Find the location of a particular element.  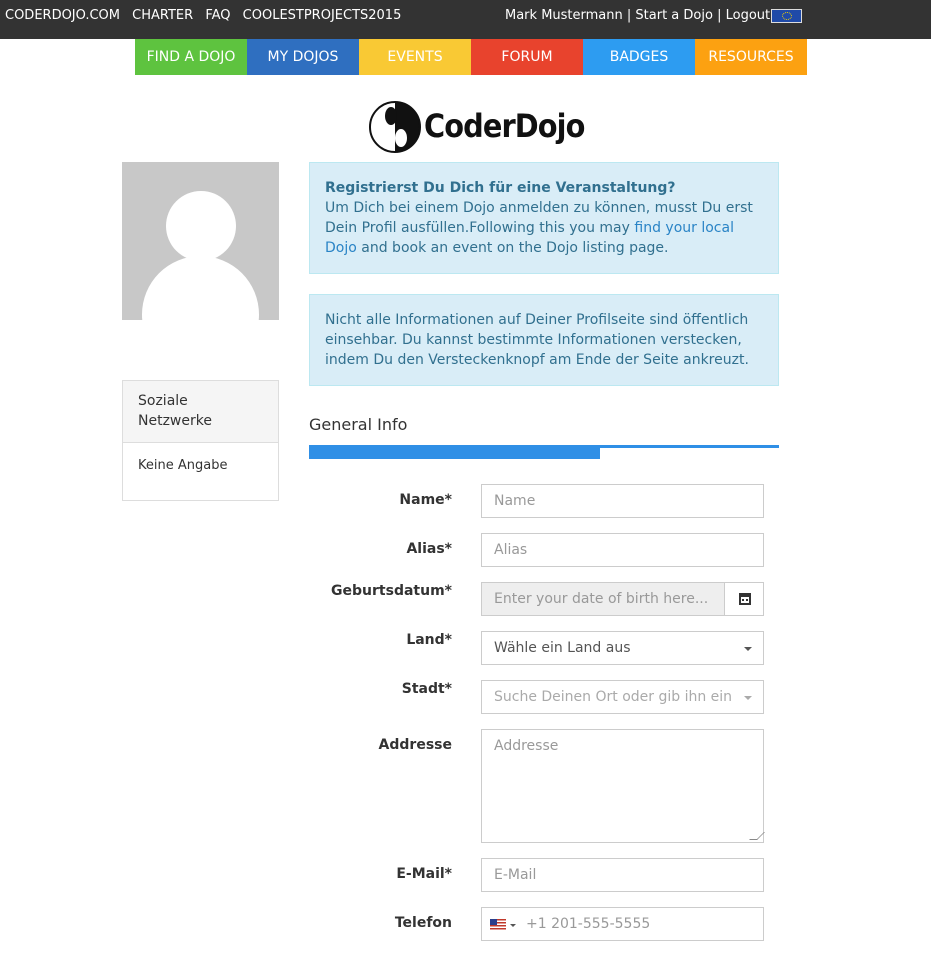

city-select-value: Suche Deinen Ort oder gib ihn ein is located at coordinates (613, 697).